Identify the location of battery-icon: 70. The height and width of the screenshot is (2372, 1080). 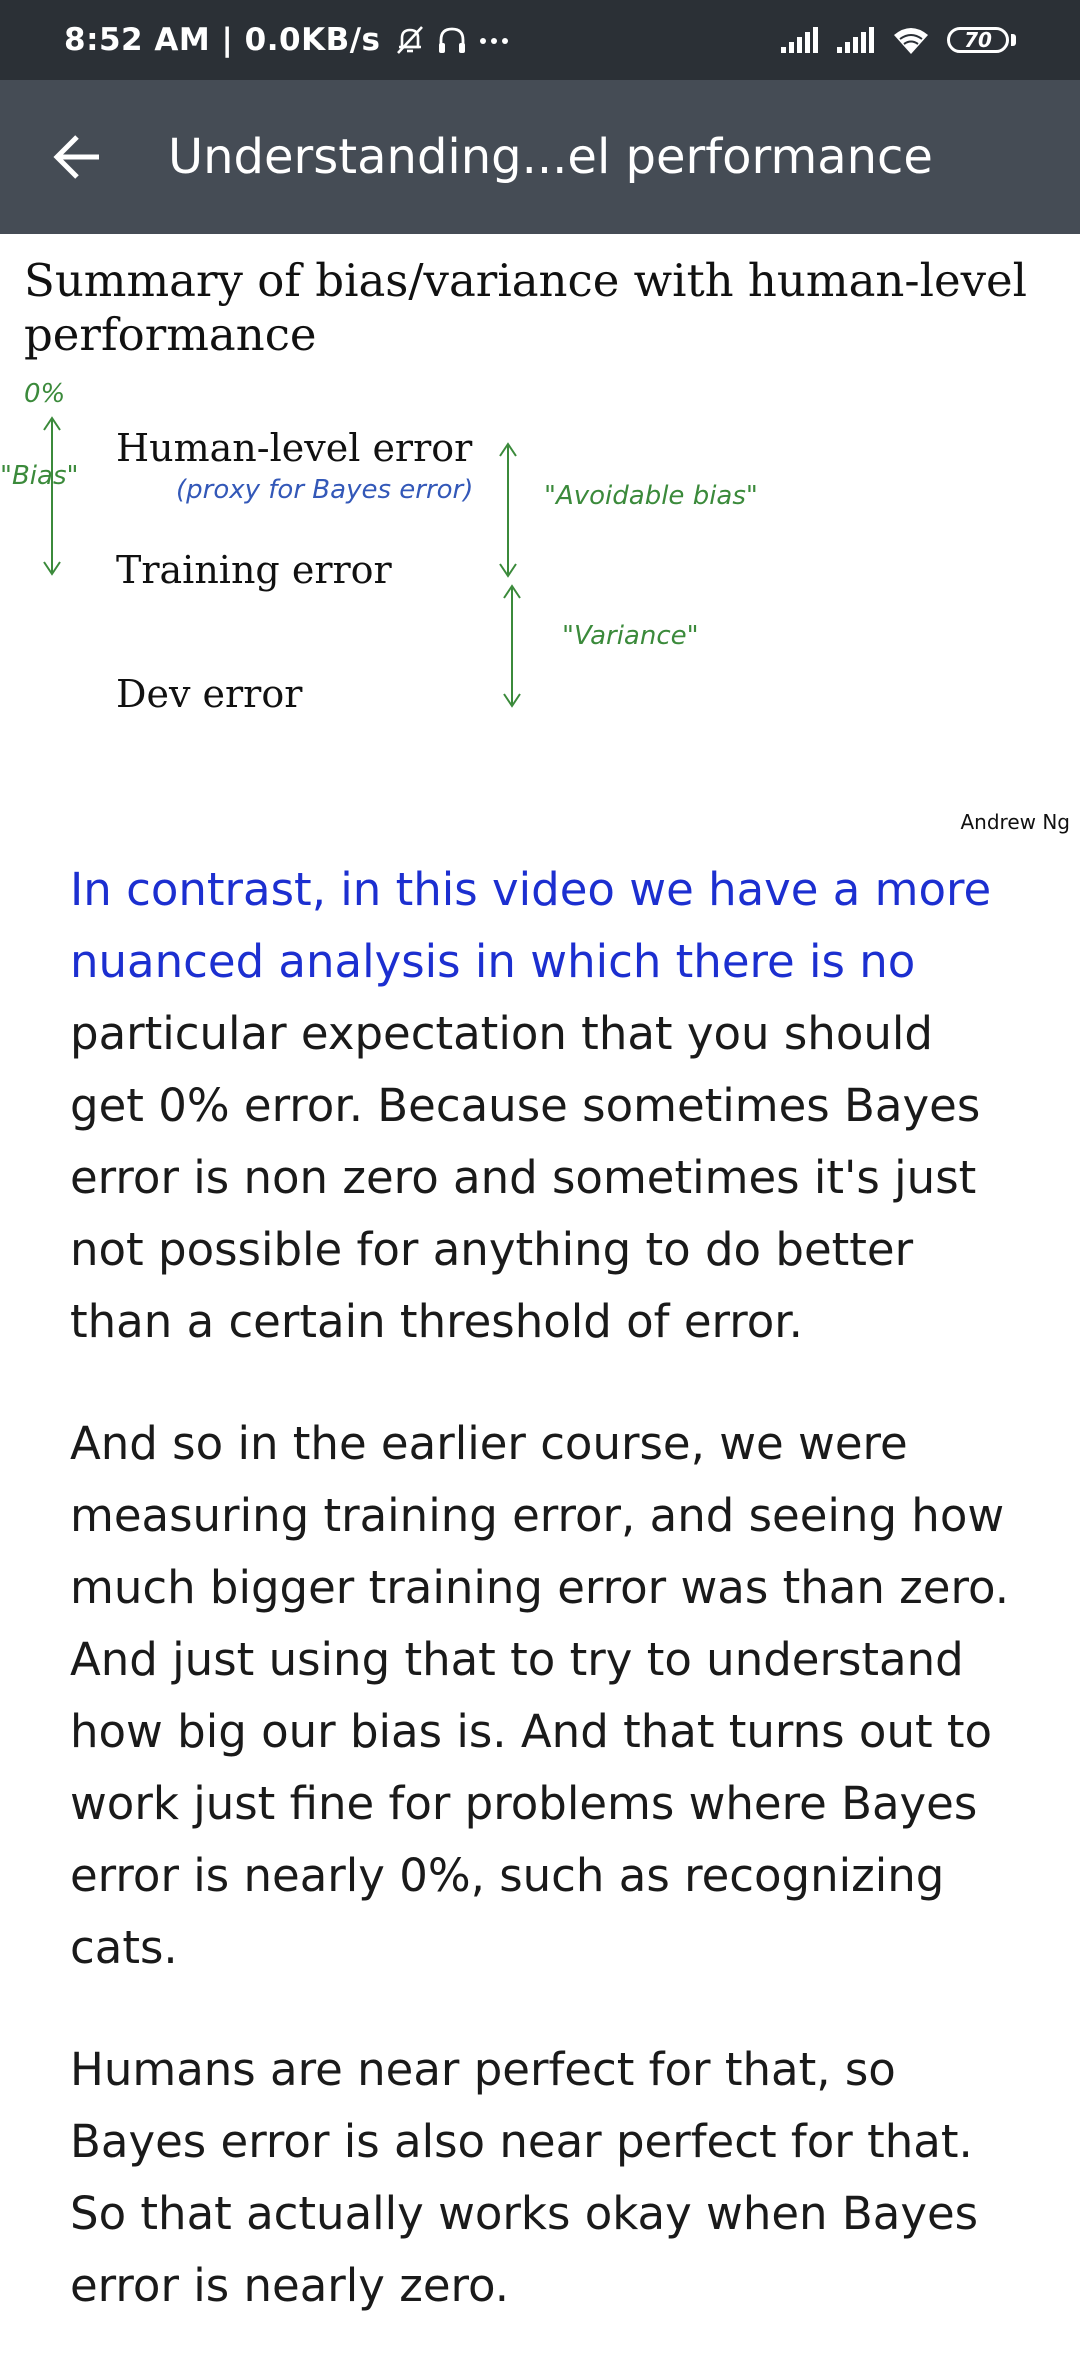
(981, 40).